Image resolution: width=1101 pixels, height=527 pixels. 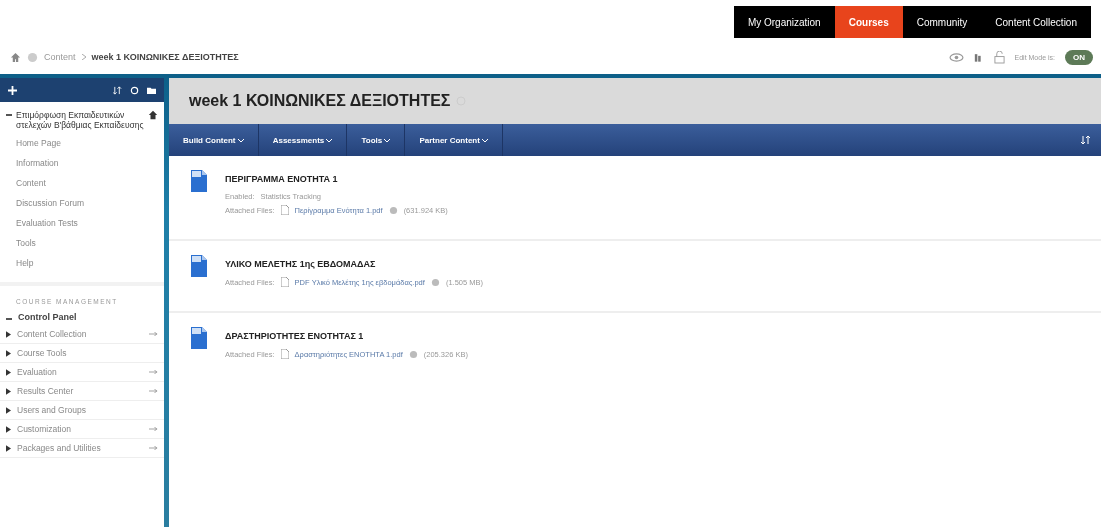 What do you see at coordinates (12, 90) in the screenshot?
I see `plus-icon` at bounding box center [12, 90].